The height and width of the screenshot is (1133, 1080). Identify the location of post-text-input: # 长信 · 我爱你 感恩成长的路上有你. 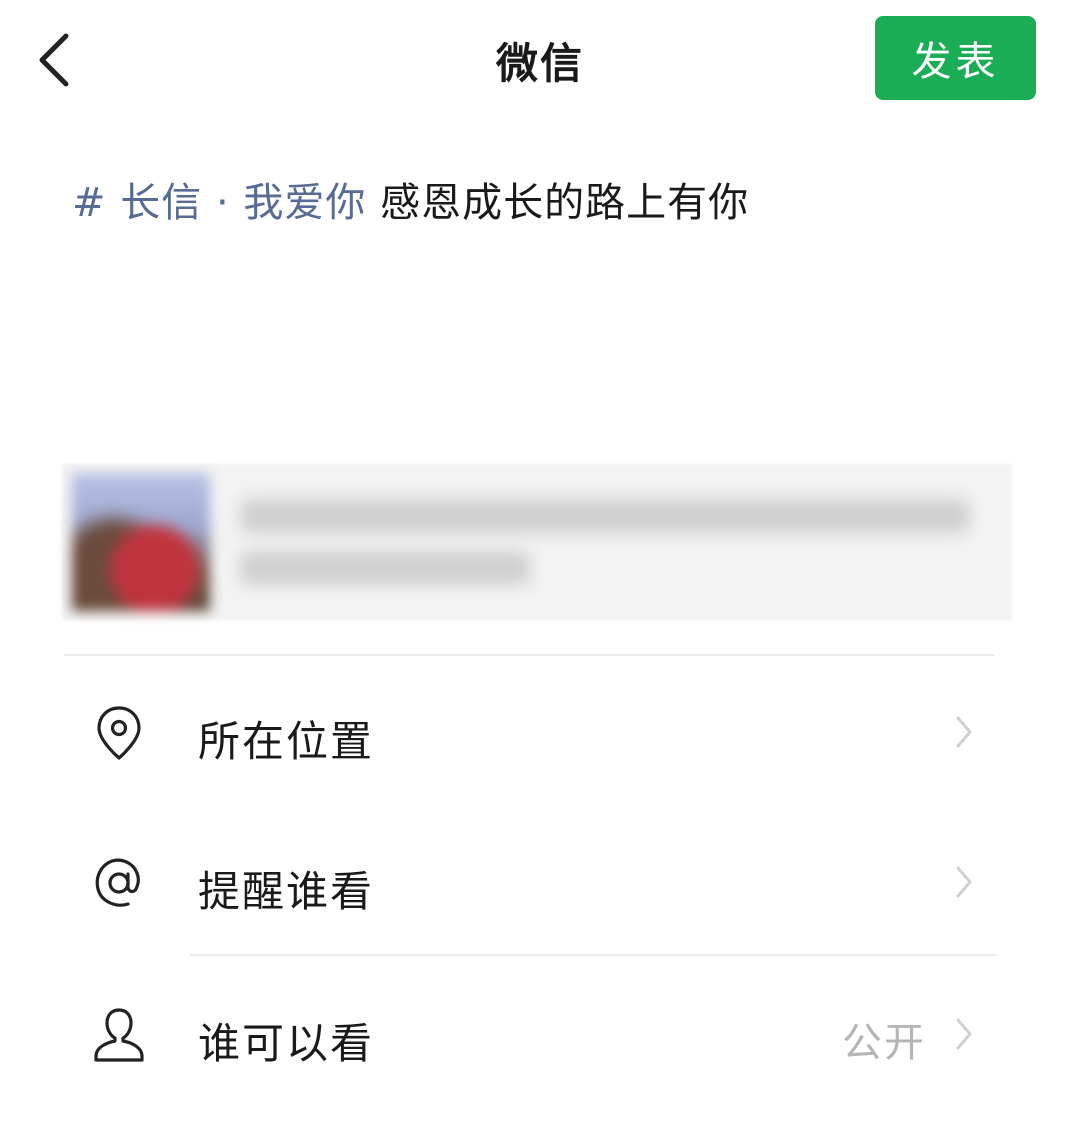
(410, 199).